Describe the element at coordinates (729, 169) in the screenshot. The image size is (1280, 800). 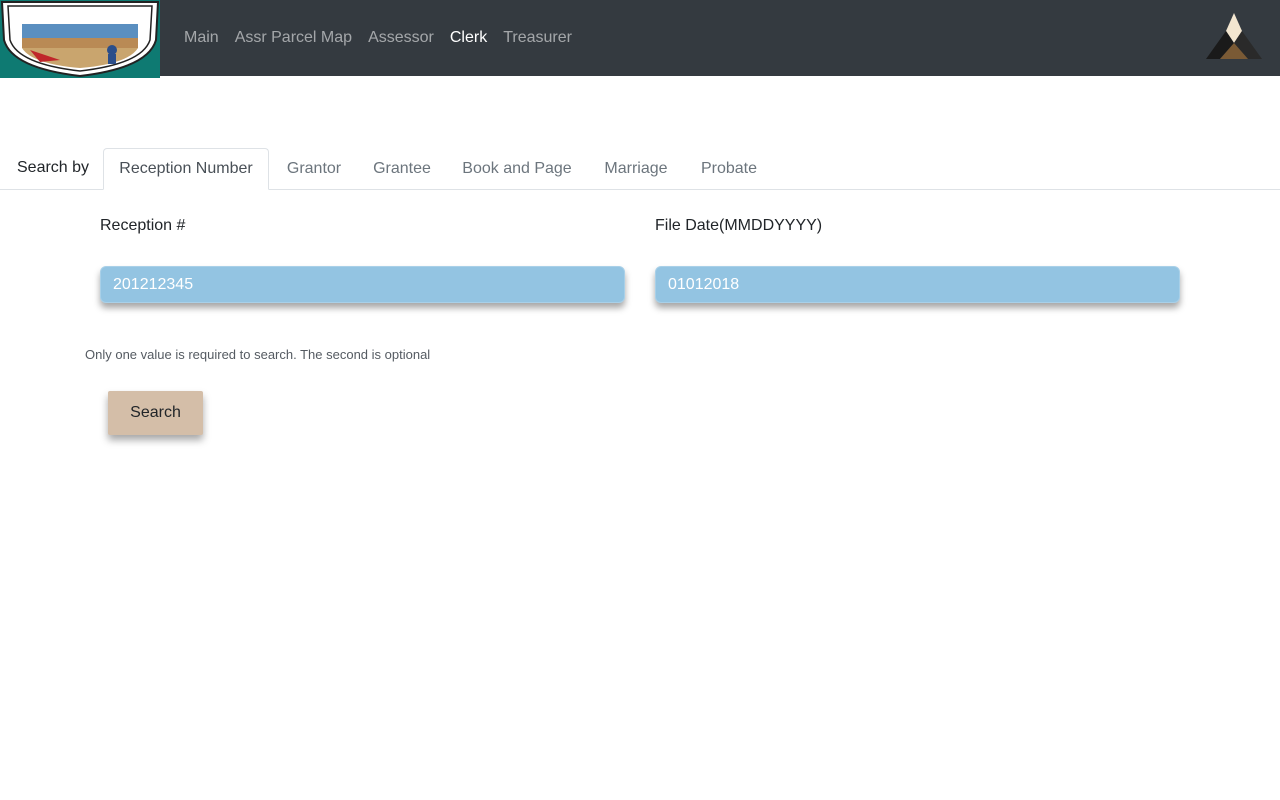
I see `tab-probate: Probate` at that location.